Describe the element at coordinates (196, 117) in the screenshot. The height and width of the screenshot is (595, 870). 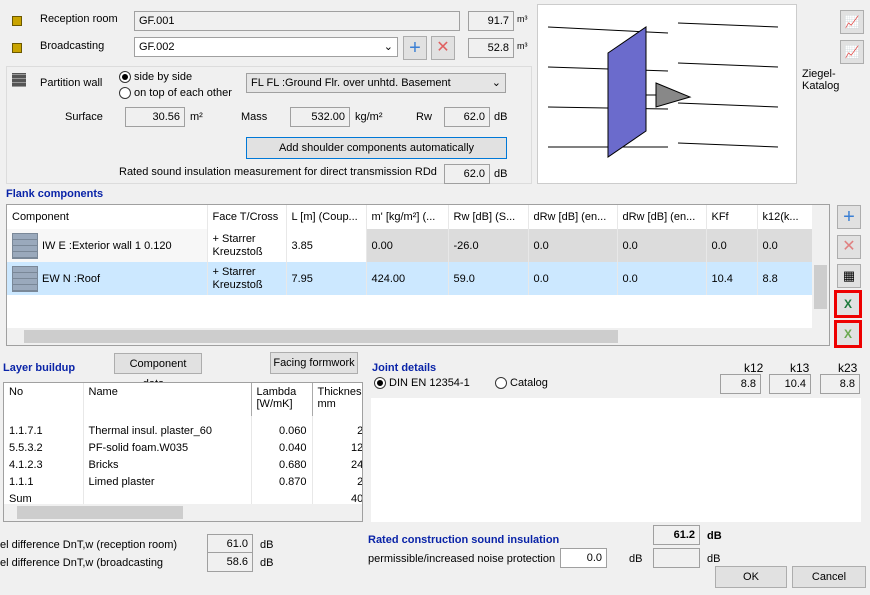
I see `surface-unit: m²` at that location.